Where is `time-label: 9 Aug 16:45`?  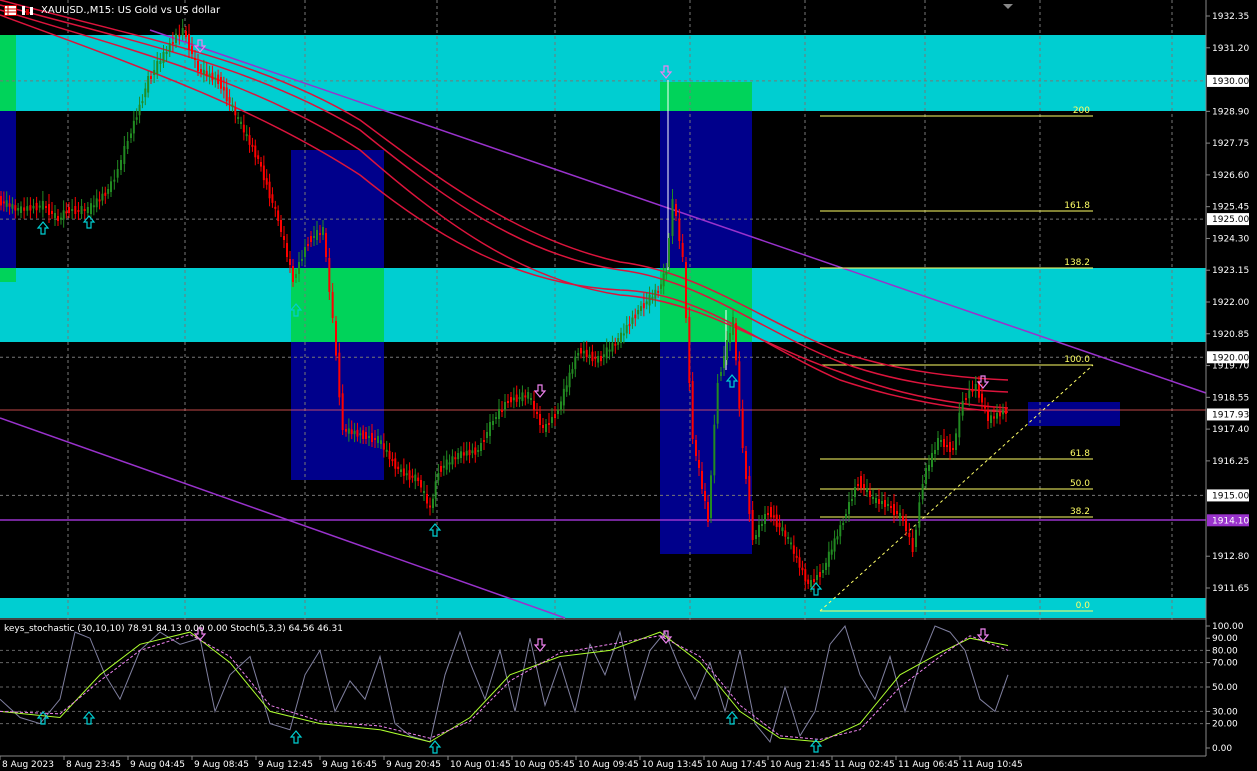 time-label: 9 Aug 16:45 is located at coordinates (349, 765).